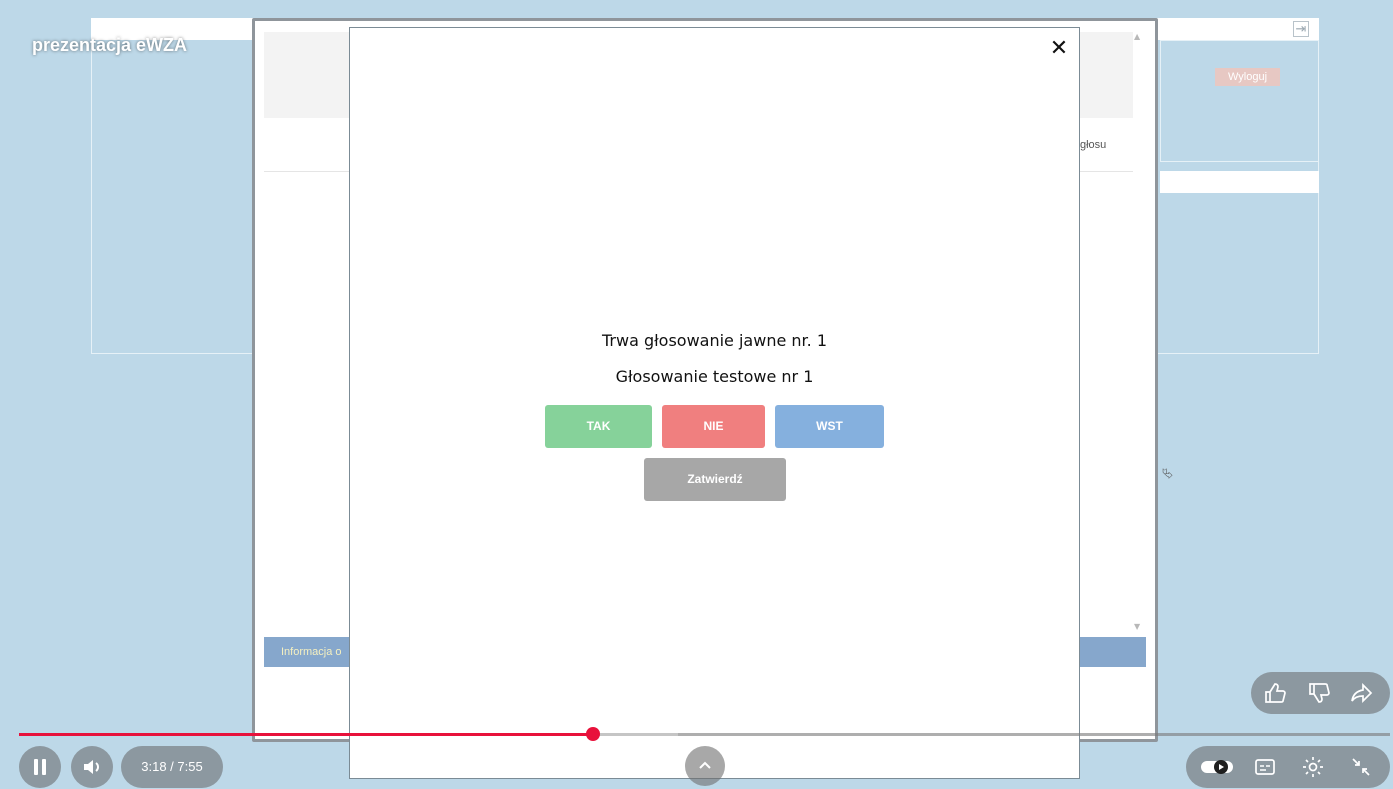  I want to click on exit-fullscreen-icon, so click(1361, 767).